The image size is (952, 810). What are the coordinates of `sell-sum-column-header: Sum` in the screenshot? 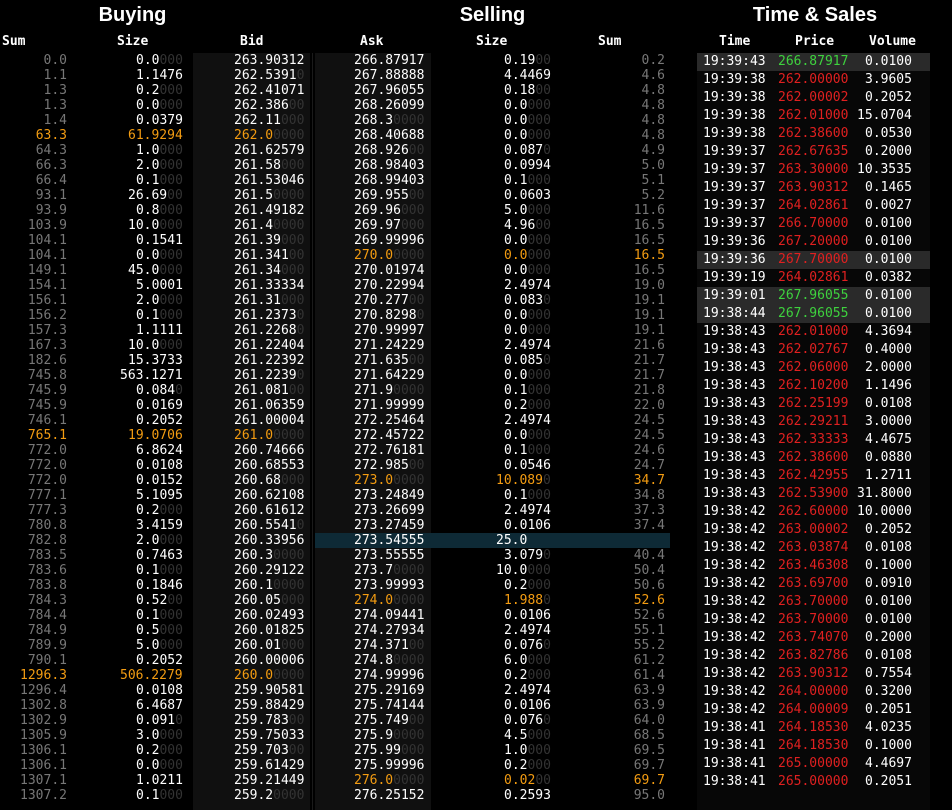 It's located at (609, 41).